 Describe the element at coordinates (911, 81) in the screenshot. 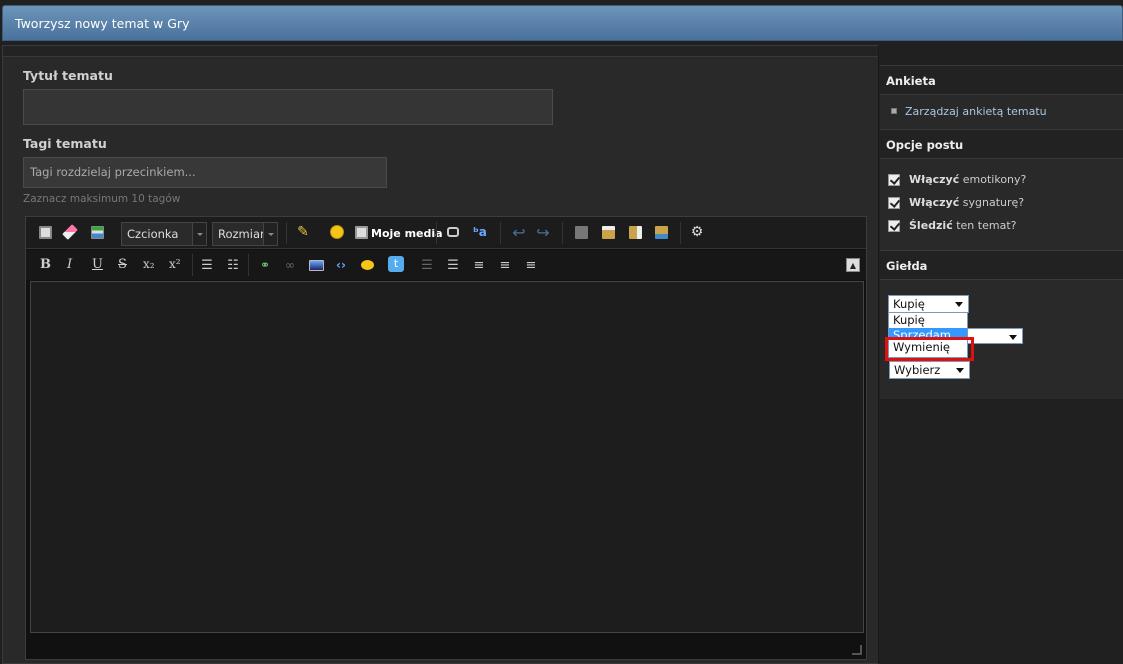

I see `poll-heading: Ankieta` at that location.